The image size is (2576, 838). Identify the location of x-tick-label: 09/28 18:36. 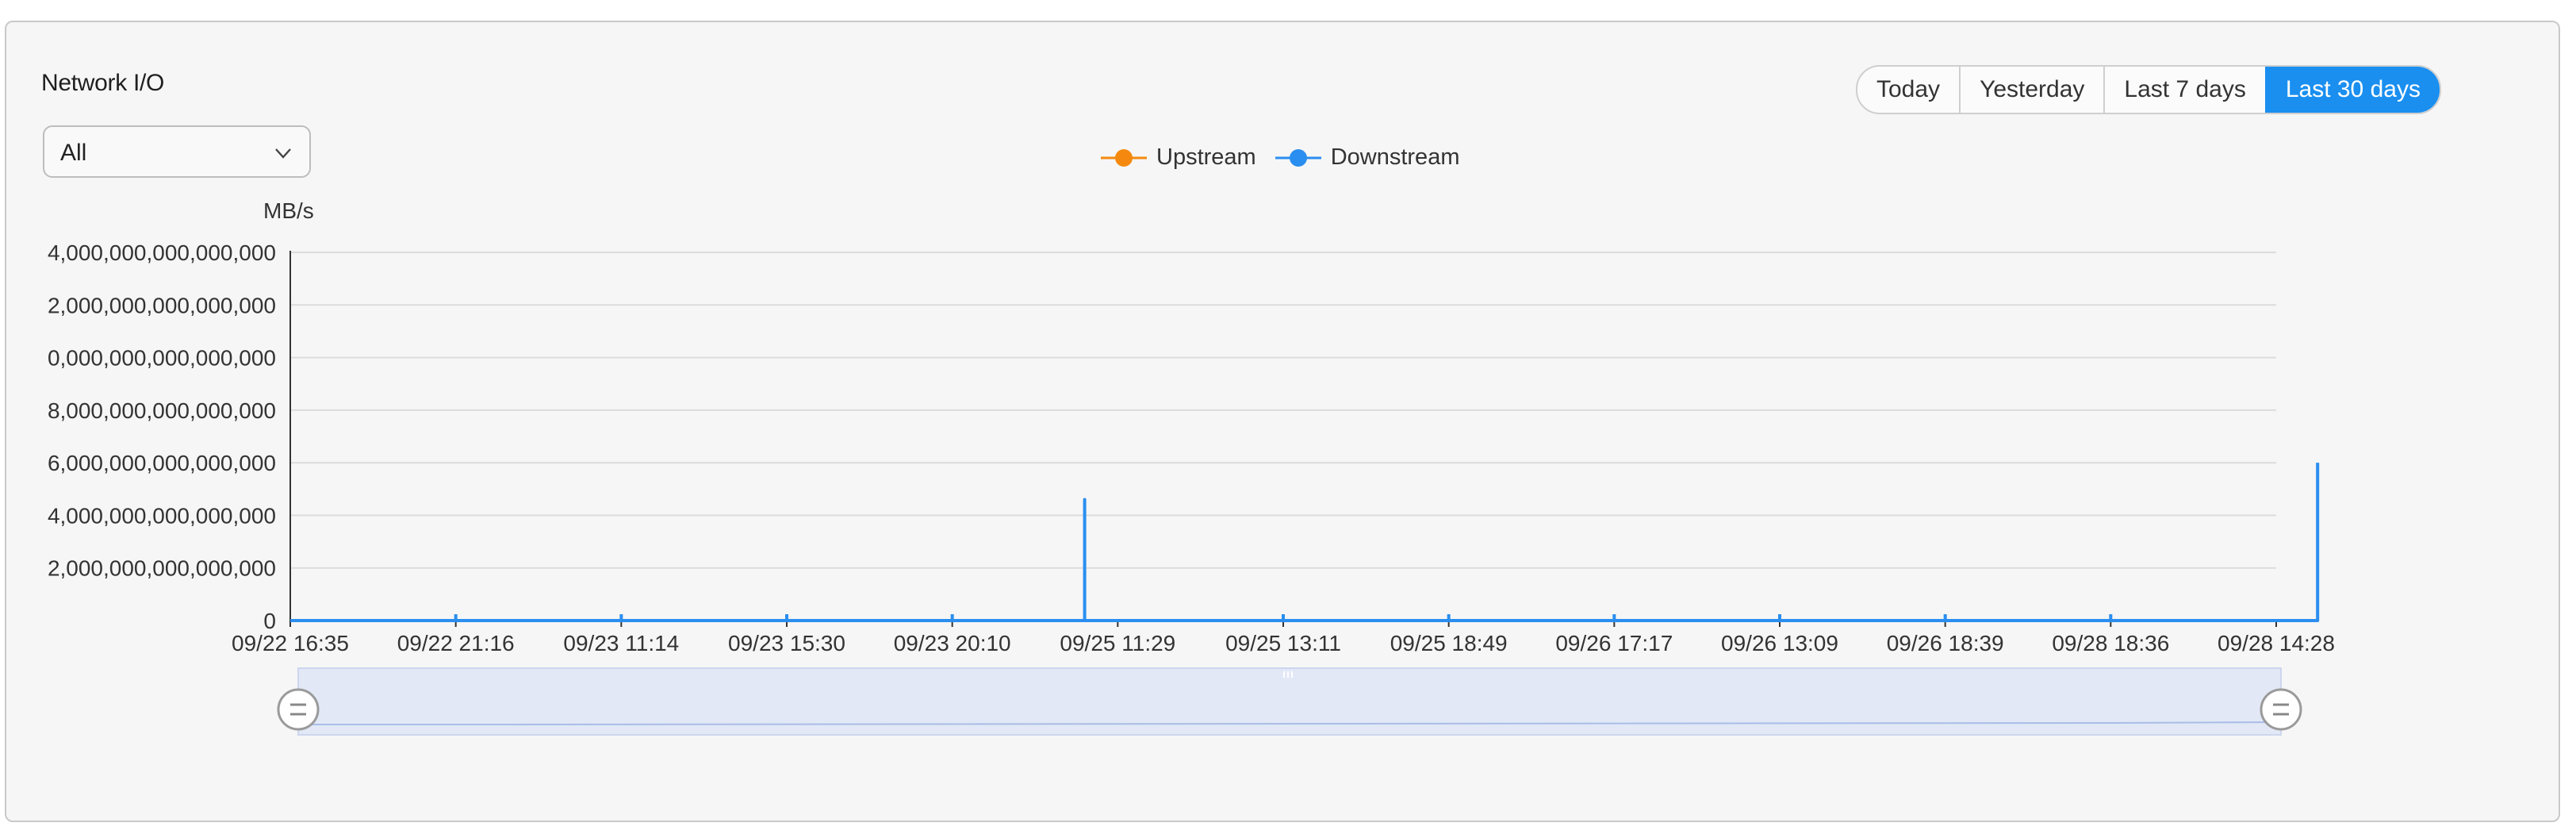
(2110, 643).